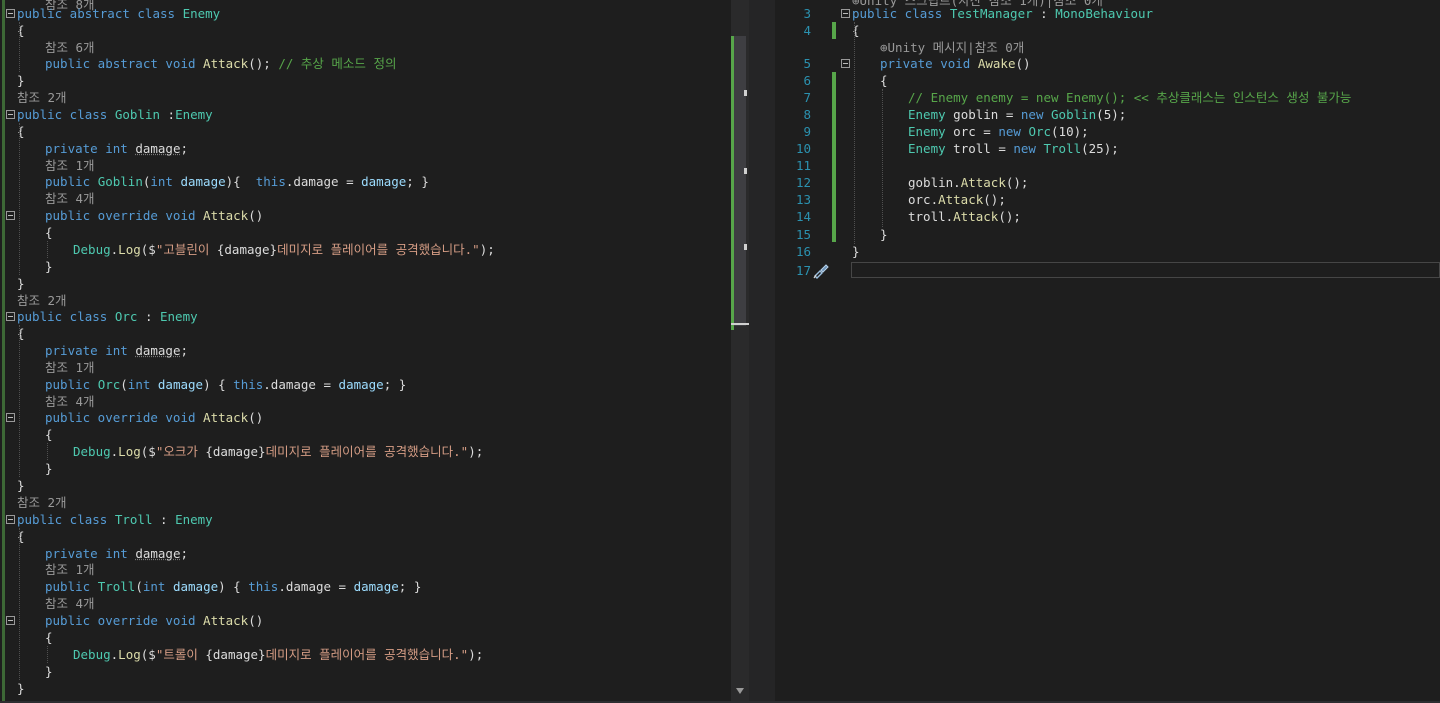  I want to click on code-token: private void, so click(929, 63).